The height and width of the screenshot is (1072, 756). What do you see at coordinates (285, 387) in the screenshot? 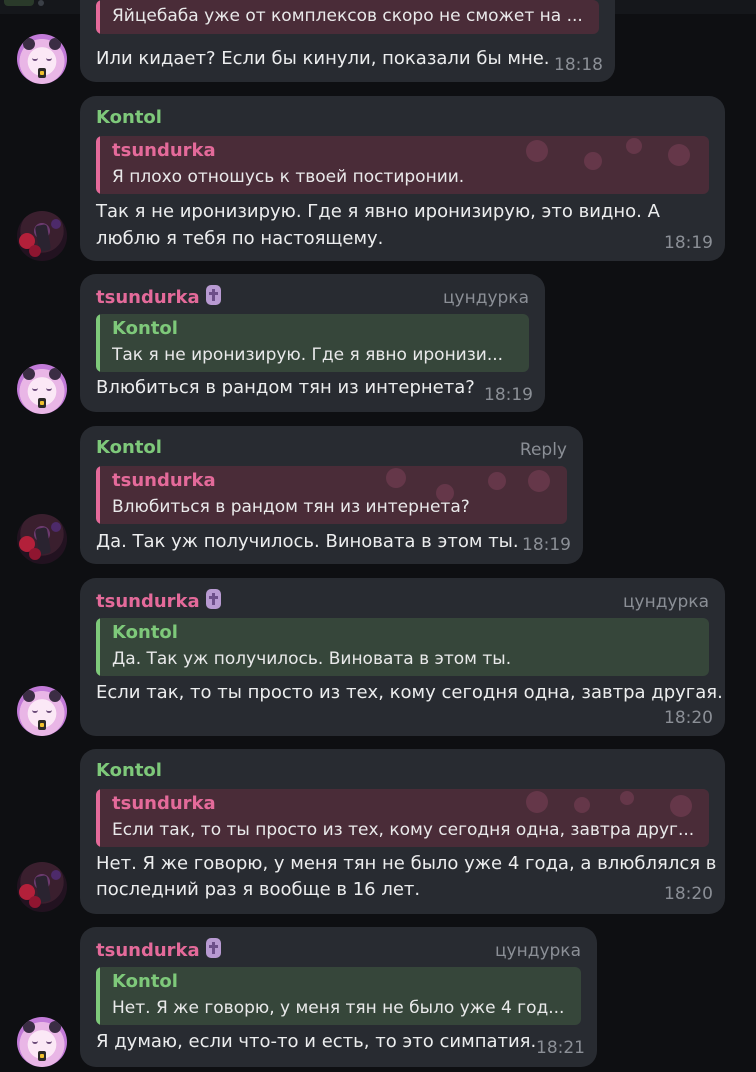
I see `message-text: Влюбиться в рандом тян из интернета?` at bounding box center [285, 387].